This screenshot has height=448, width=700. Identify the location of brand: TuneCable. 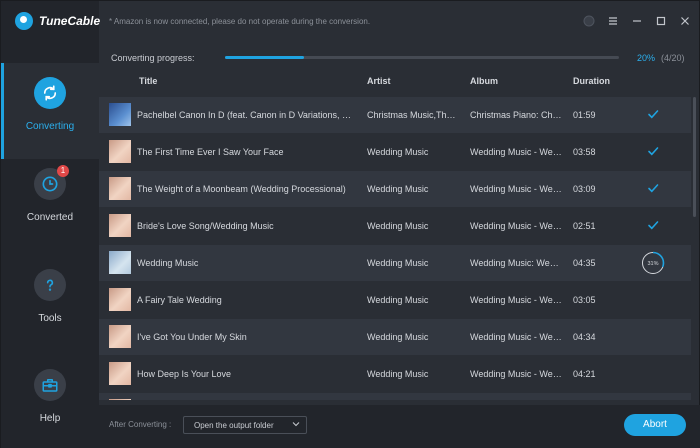
(57, 21).